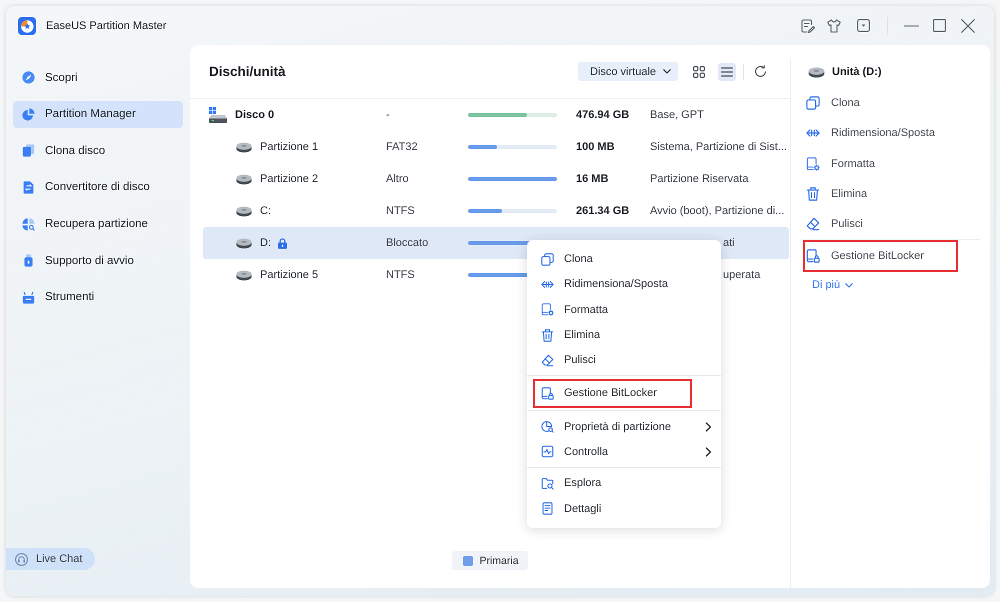 Image resolution: width=1000 pixels, height=602 pixels. Describe the element at coordinates (890, 163) in the screenshot. I see `action-item: Formatta` at that location.